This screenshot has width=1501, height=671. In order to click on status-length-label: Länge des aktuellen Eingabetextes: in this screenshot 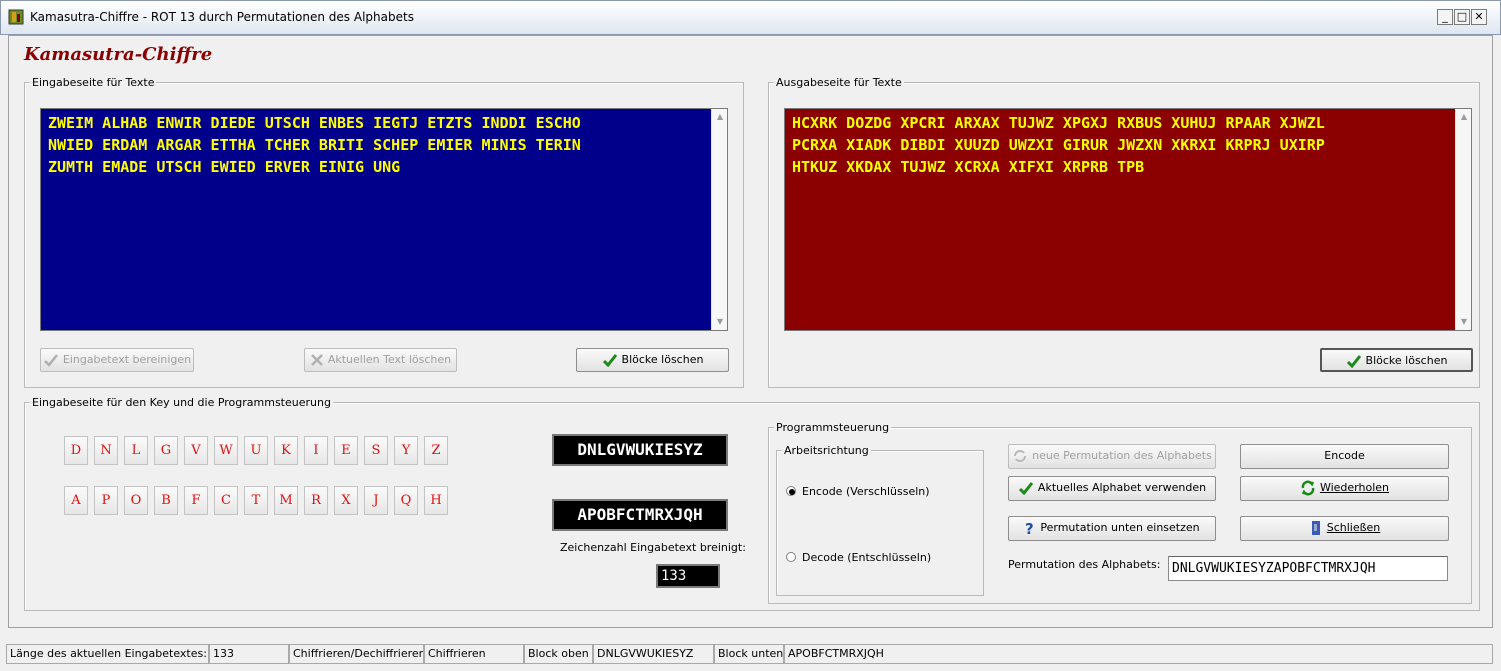, I will do `click(107, 654)`.